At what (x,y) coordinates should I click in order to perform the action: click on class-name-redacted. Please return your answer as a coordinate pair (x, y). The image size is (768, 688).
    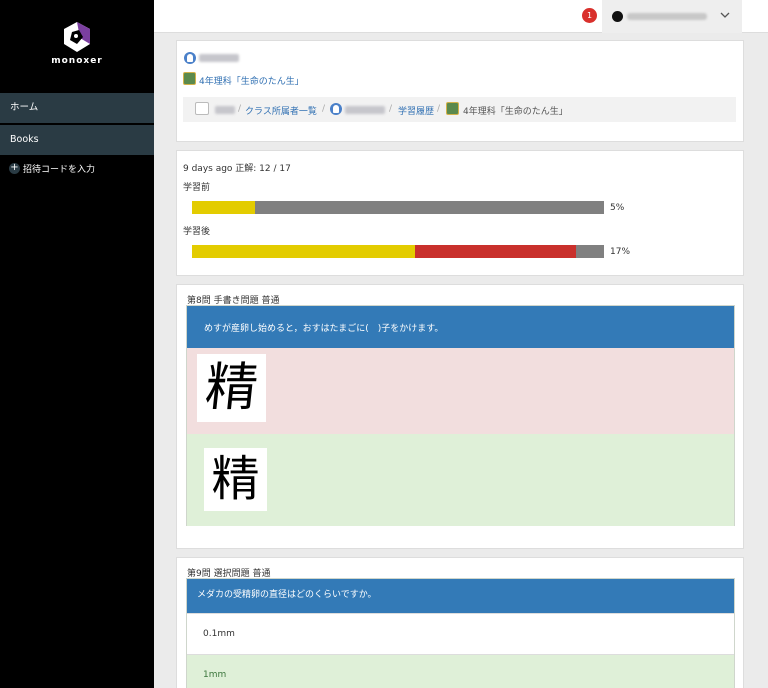
    Looking at the image, I should click on (225, 110).